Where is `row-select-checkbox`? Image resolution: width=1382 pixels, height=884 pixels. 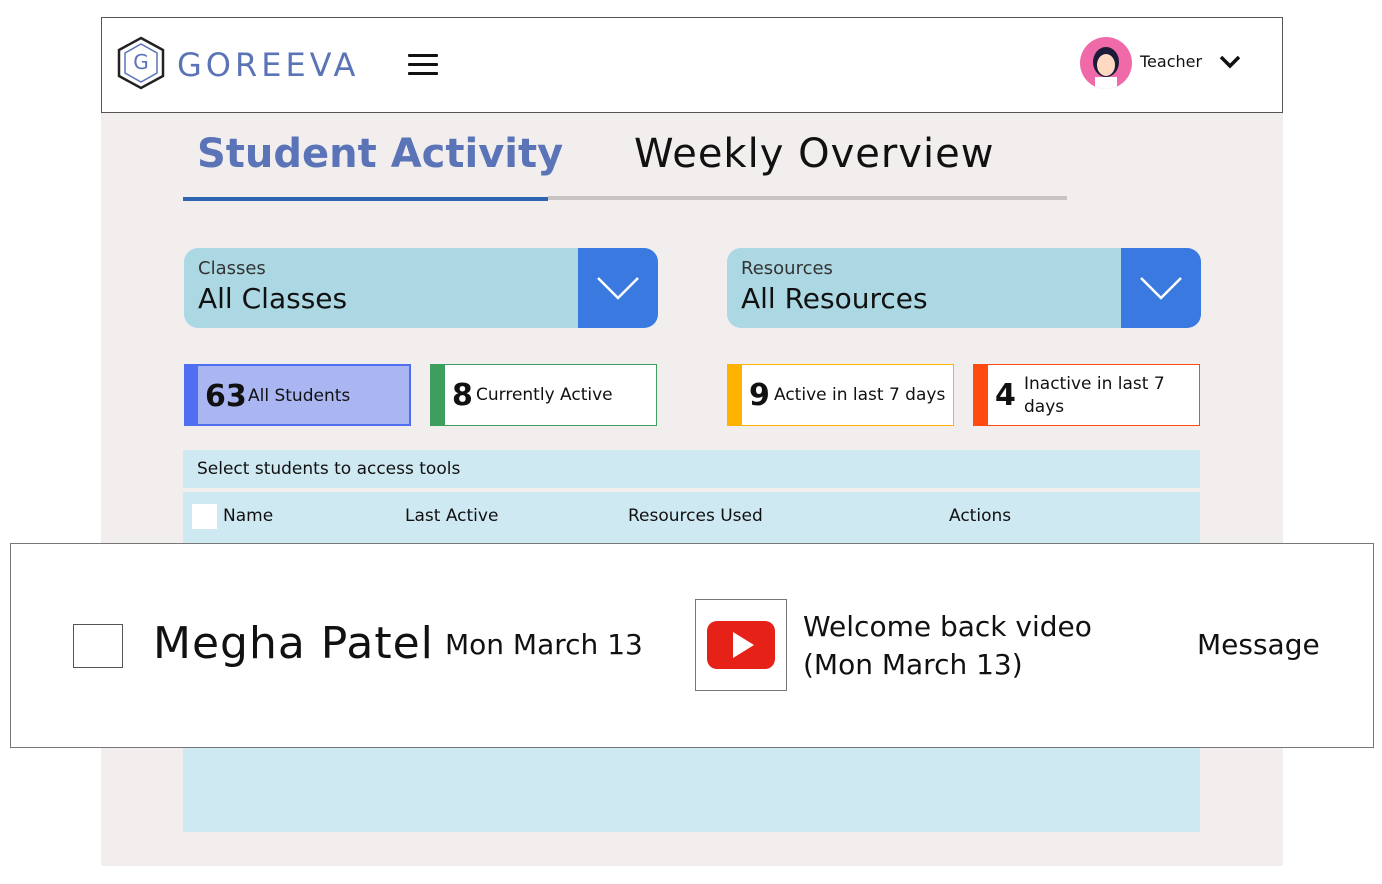
row-select-checkbox is located at coordinates (98, 646).